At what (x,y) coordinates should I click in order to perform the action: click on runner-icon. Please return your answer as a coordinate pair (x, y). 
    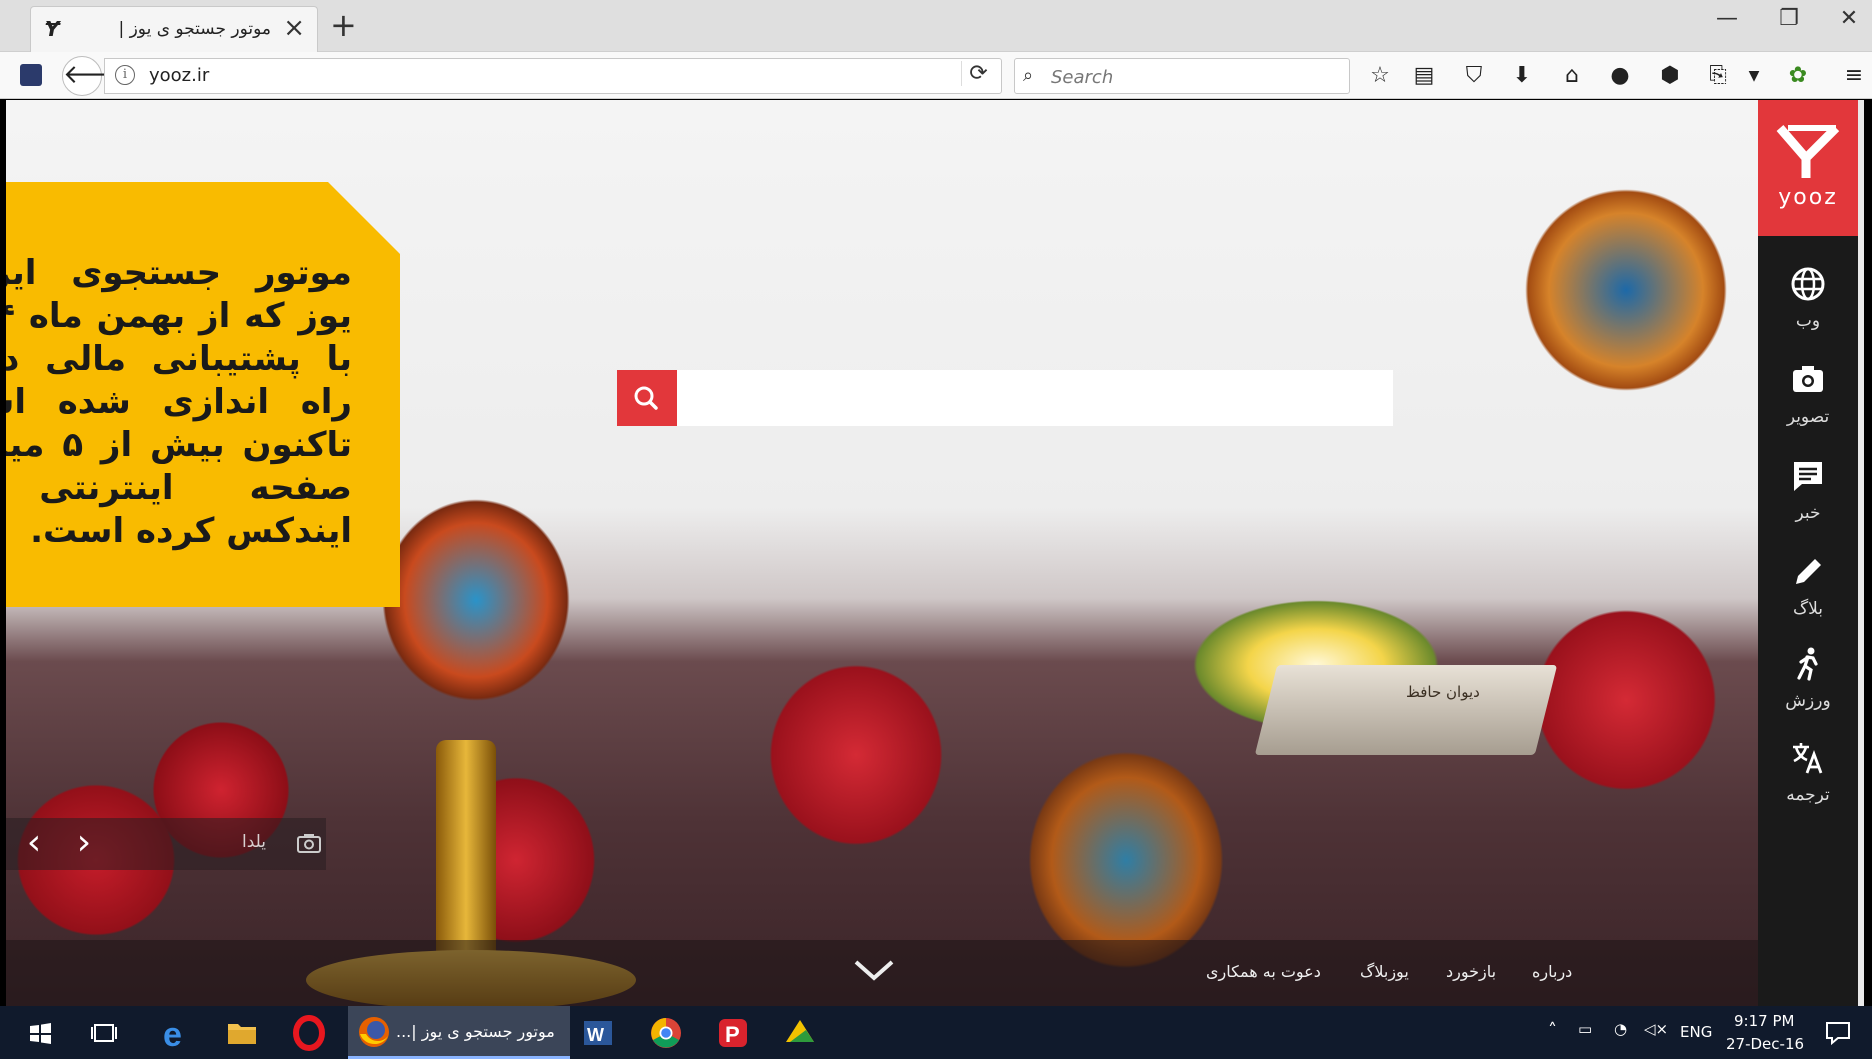
    Looking at the image, I should click on (1807, 664).